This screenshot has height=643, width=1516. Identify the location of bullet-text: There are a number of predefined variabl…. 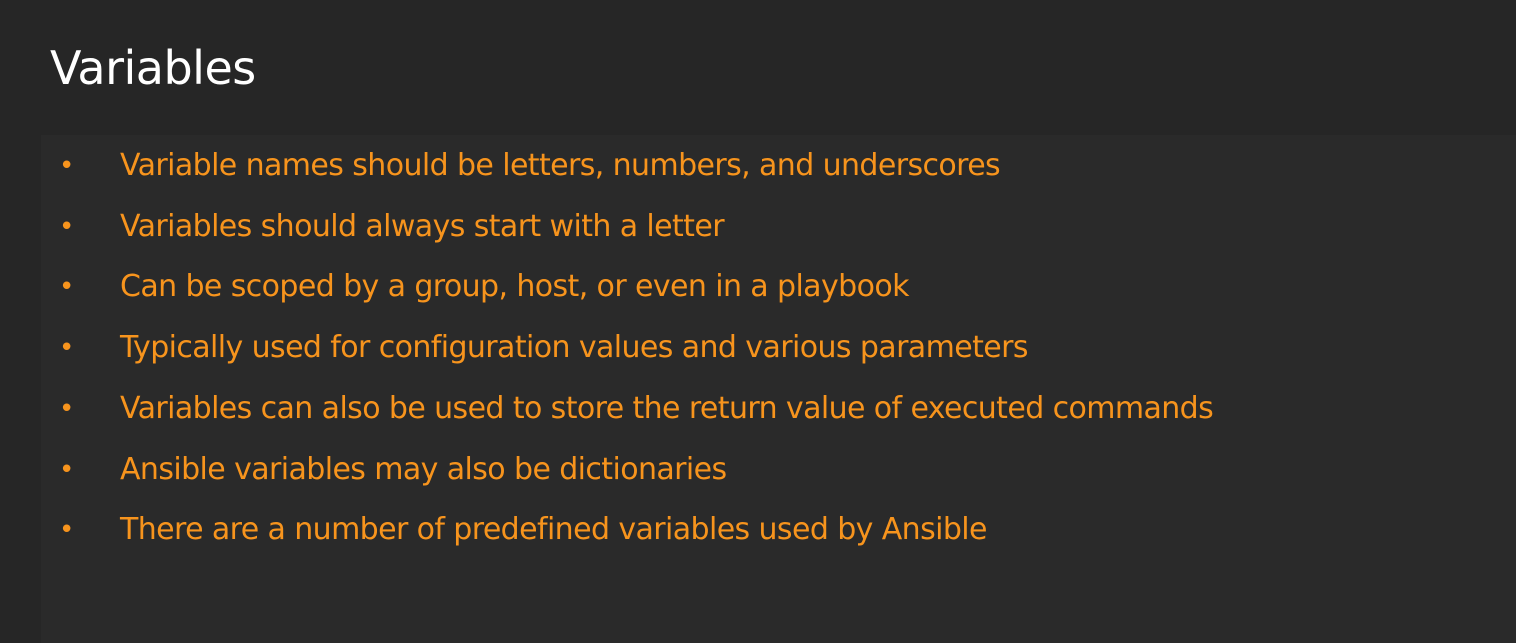
(553, 529).